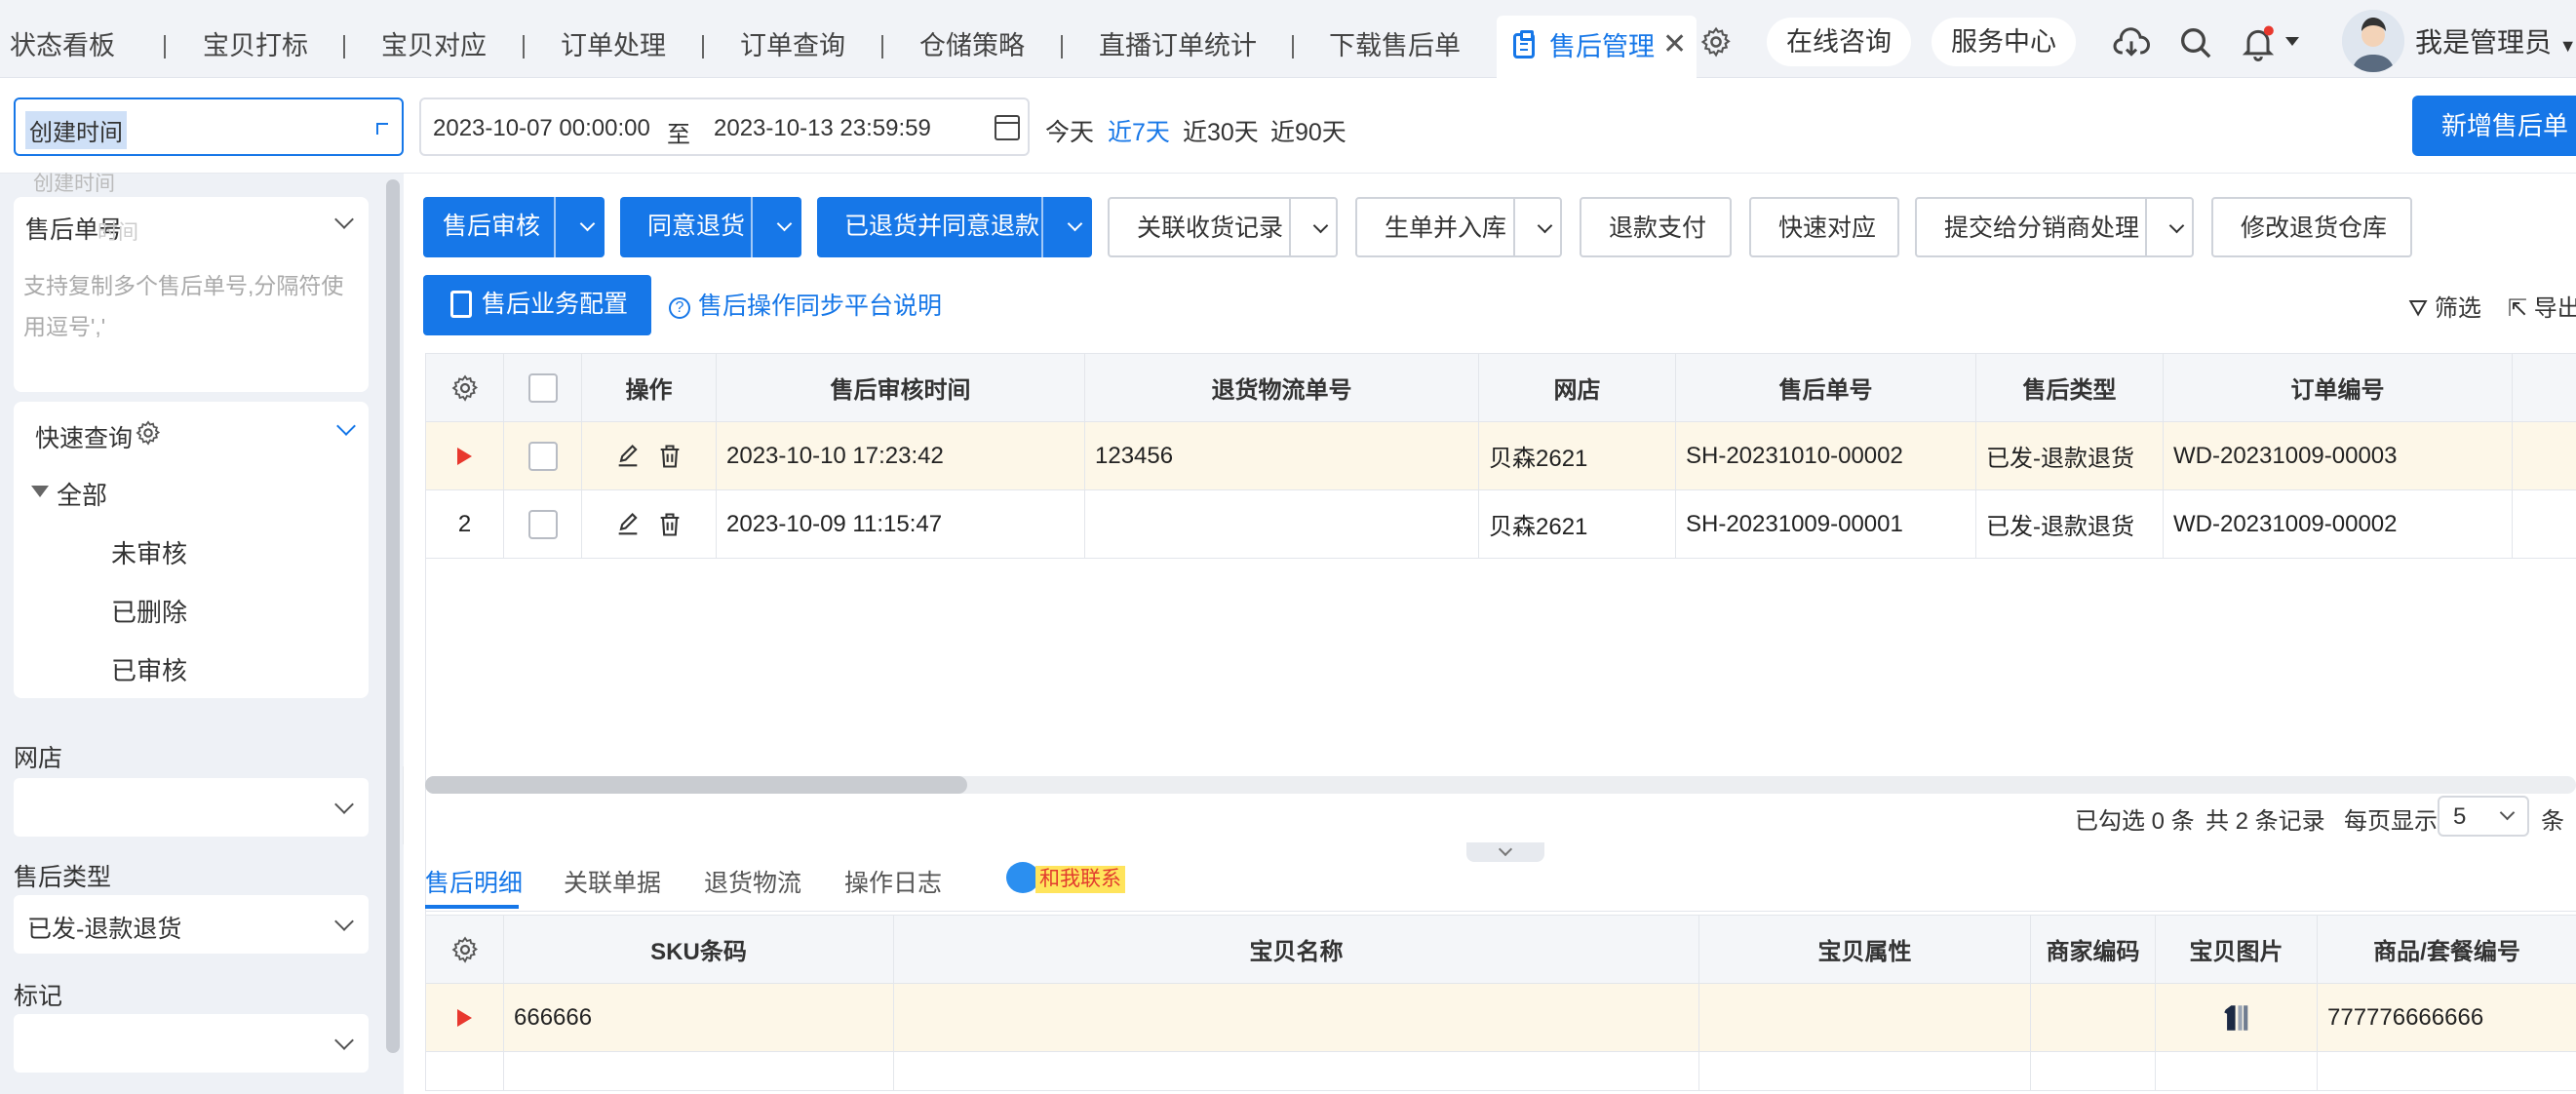 The image size is (2576, 1094). I want to click on link-receipt-button: 关联收货记录, so click(1223, 227).